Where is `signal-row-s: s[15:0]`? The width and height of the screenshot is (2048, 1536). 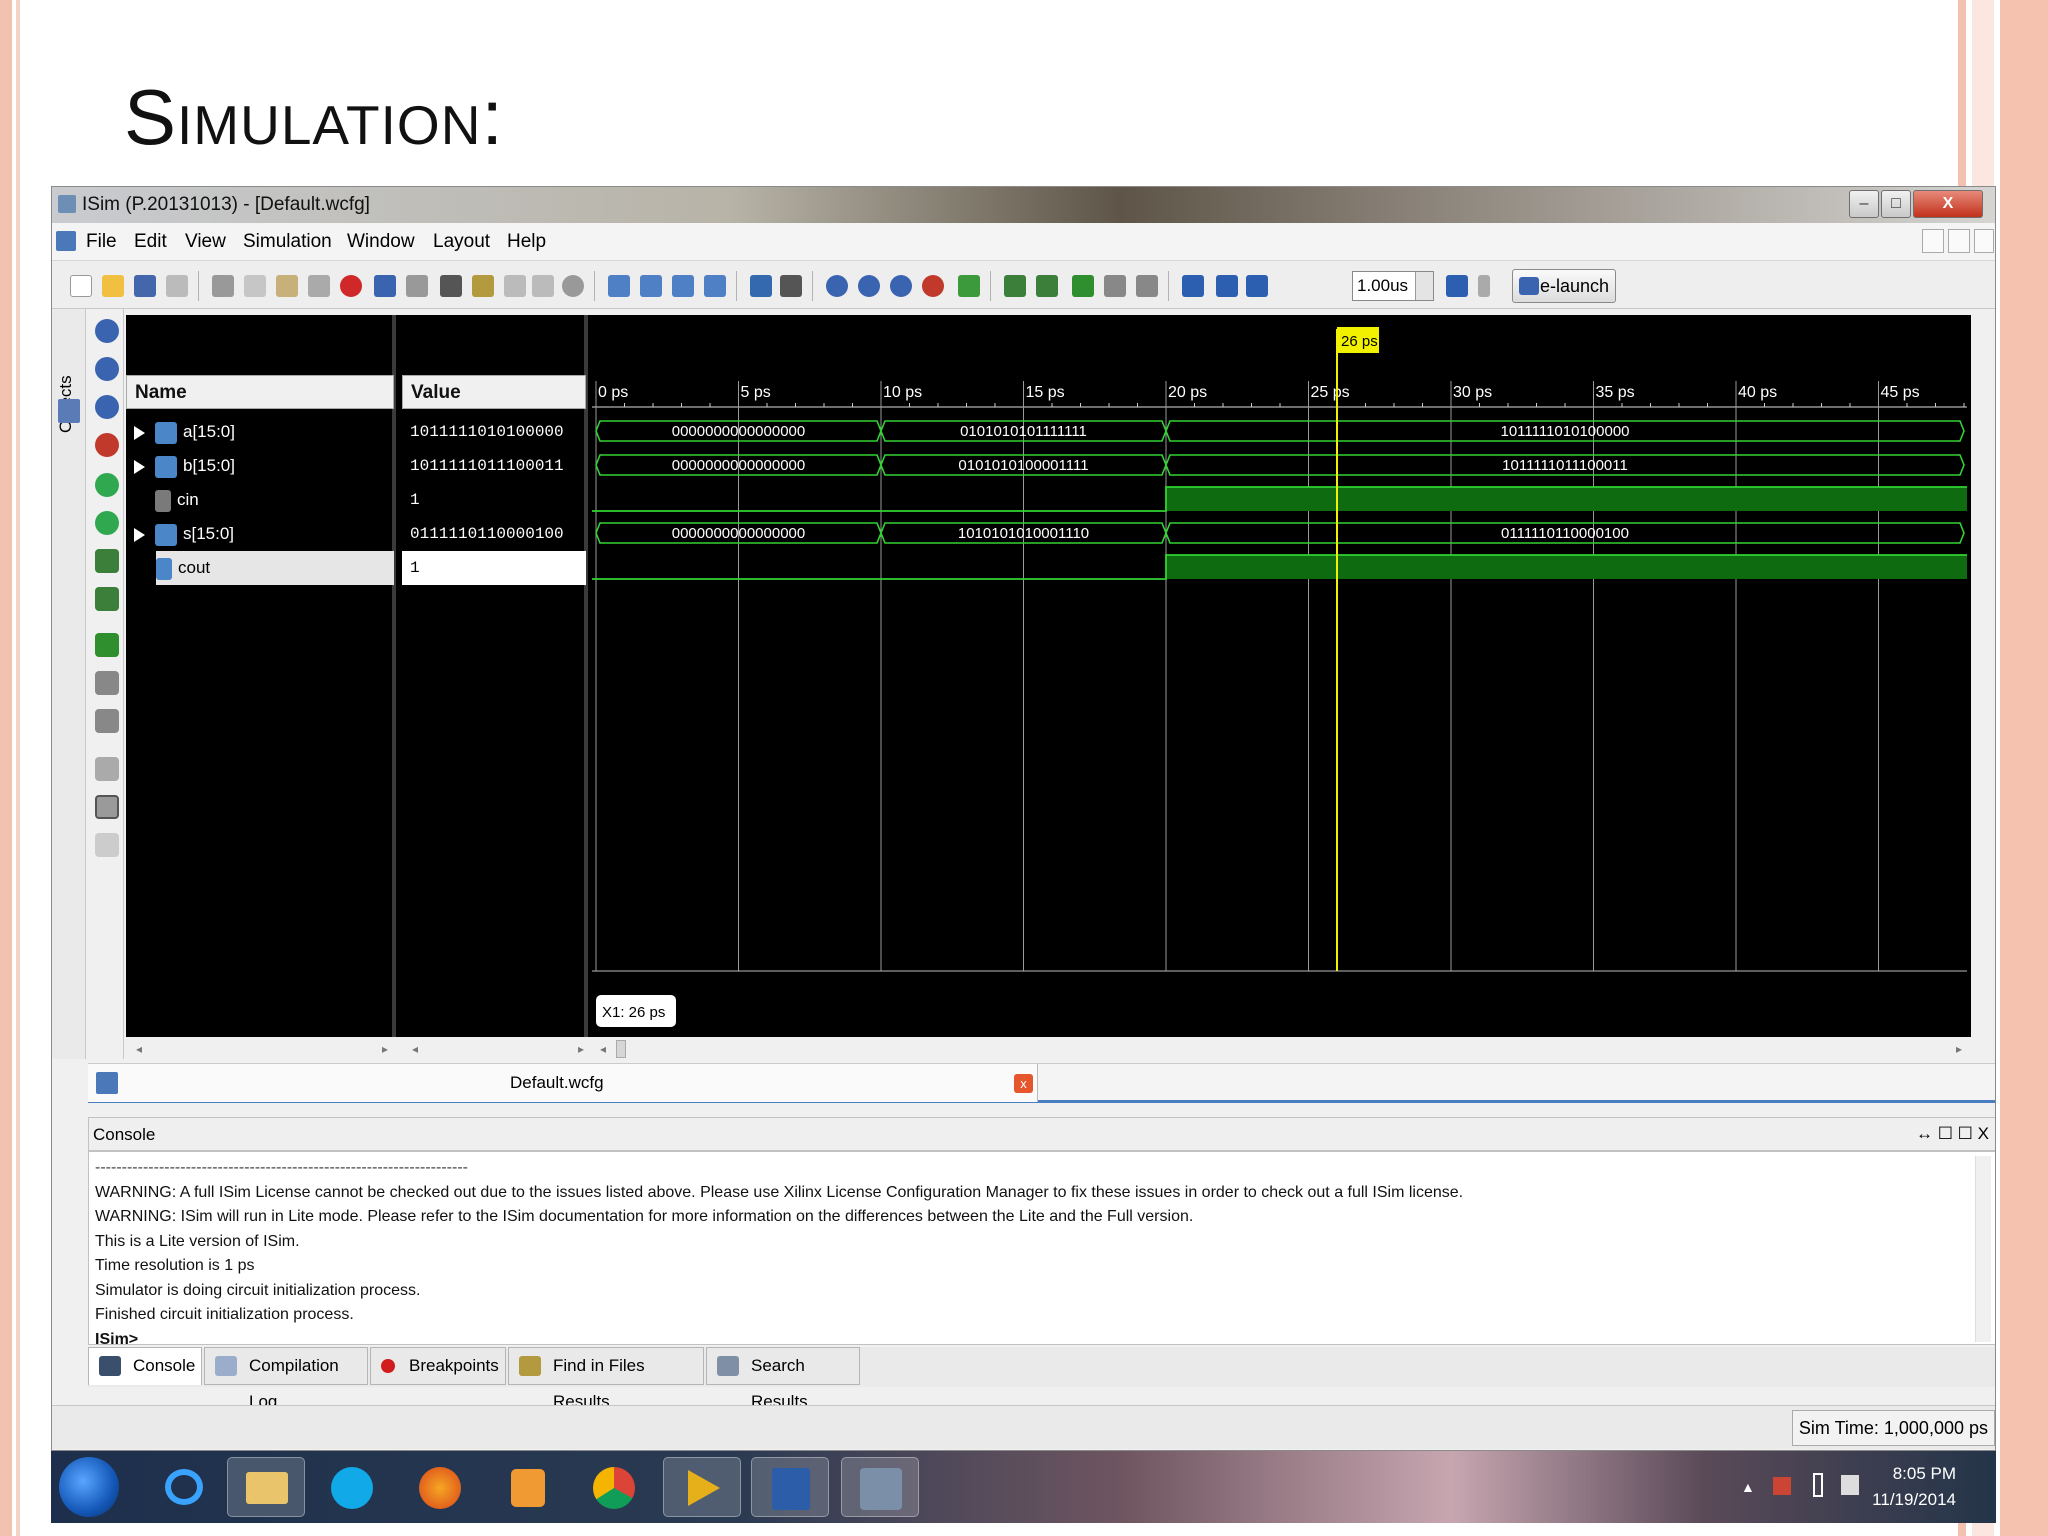 signal-row-s: s[15:0] is located at coordinates (260, 534).